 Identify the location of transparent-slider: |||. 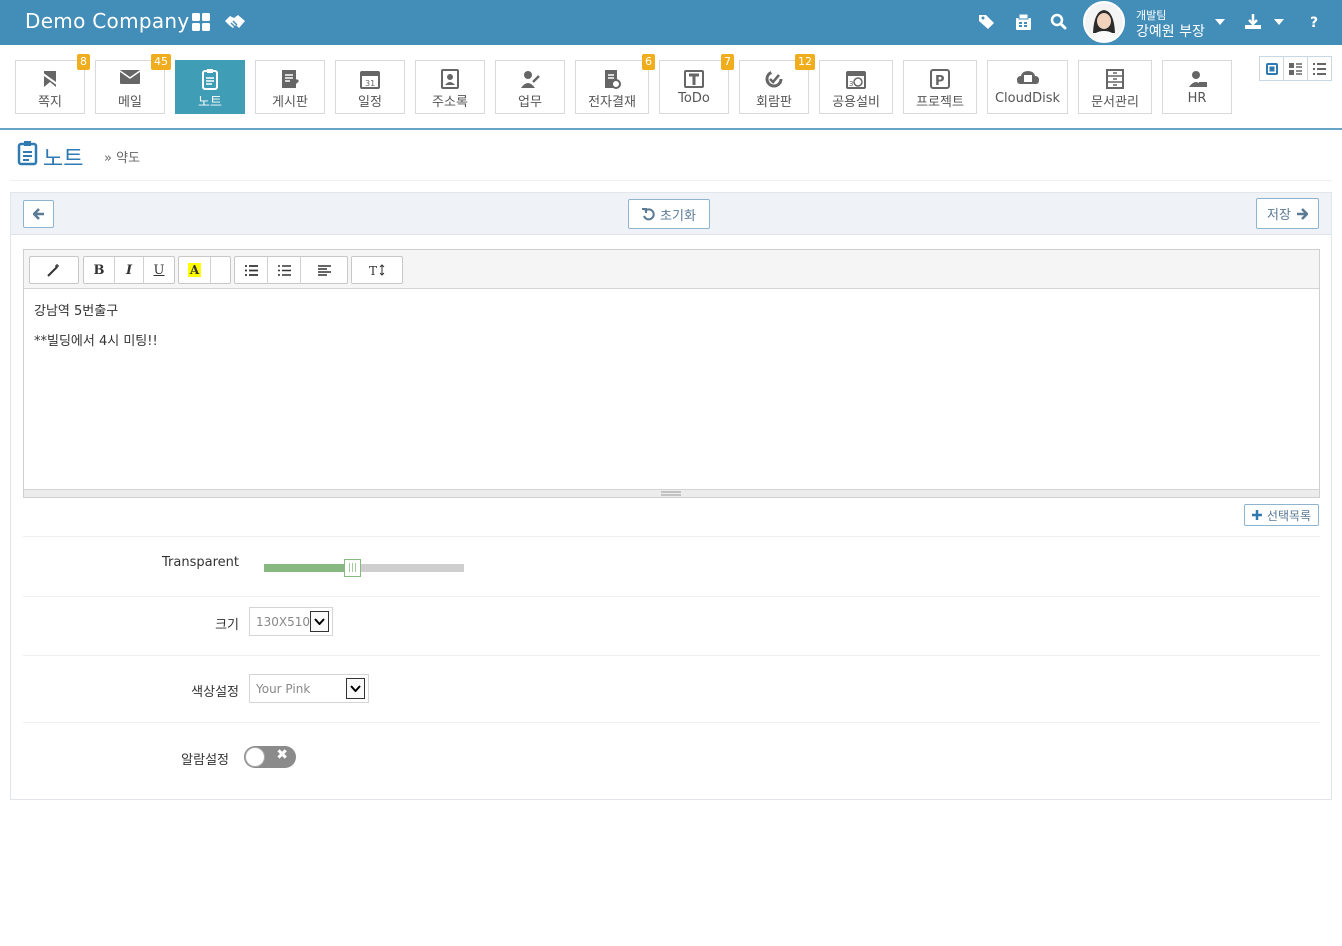
(364, 568).